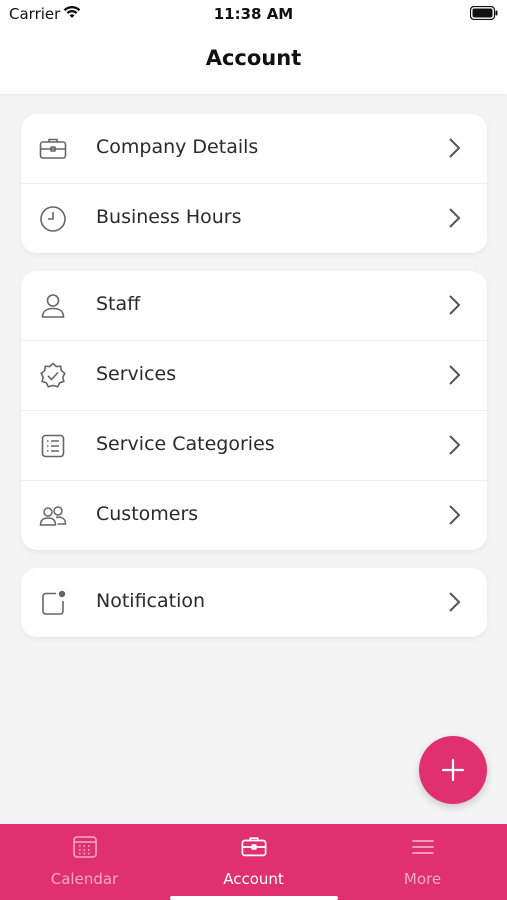  What do you see at coordinates (85, 847) in the screenshot?
I see `calendar-icon` at bounding box center [85, 847].